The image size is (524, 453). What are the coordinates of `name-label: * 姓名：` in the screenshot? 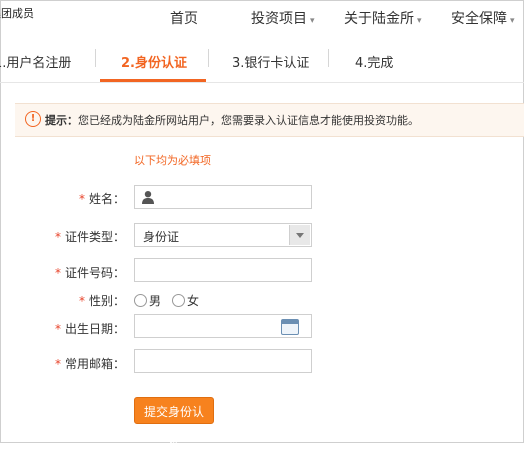 It's located at (65, 198).